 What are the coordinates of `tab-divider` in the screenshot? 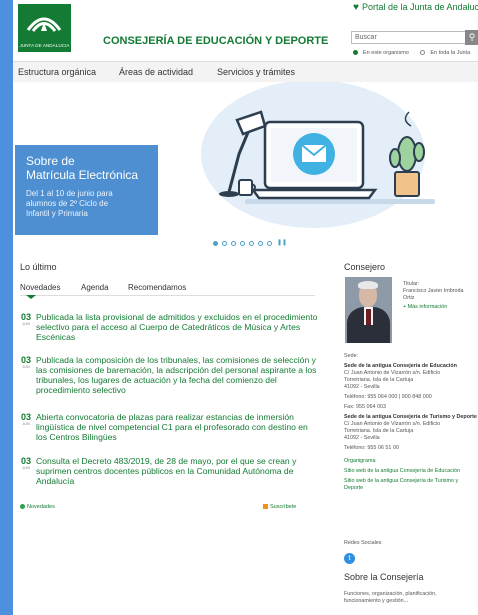 It's located at (167, 295).